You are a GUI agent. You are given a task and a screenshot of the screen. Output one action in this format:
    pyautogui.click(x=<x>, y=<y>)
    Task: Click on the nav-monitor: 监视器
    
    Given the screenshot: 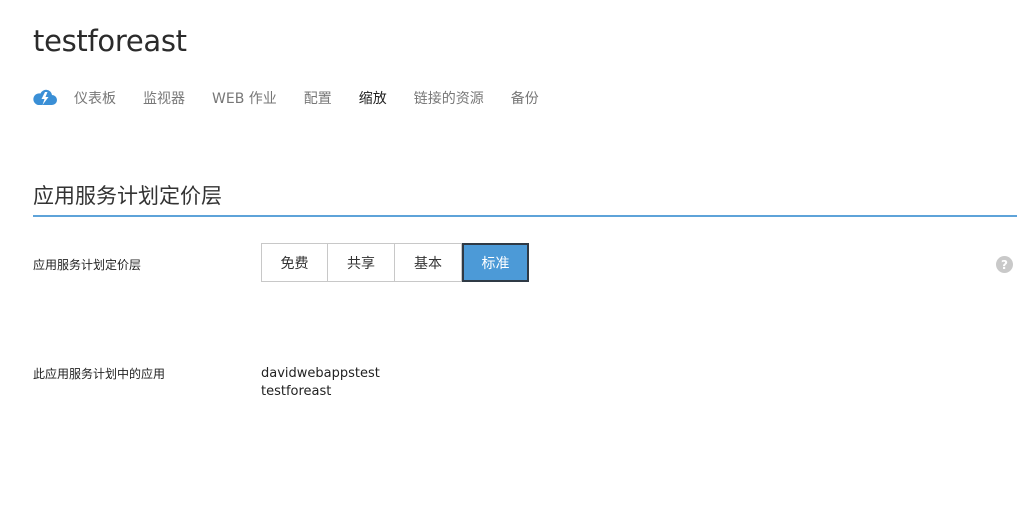 What is the action you would take?
    pyautogui.click(x=164, y=98)
    